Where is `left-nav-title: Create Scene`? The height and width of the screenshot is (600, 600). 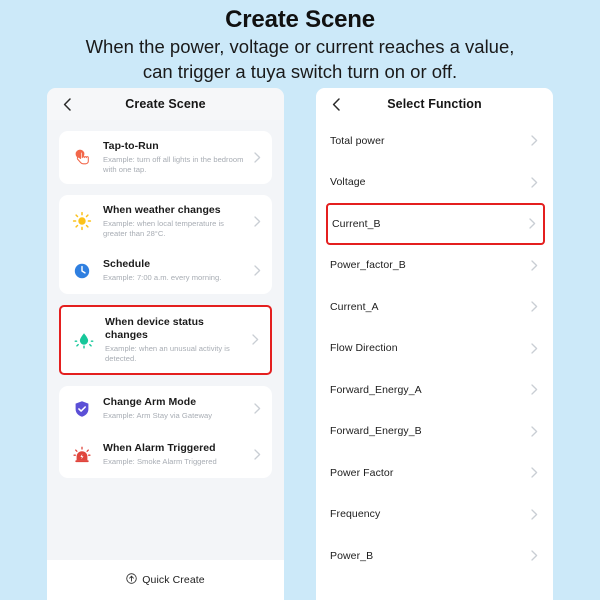 left-nav-title: Create Scene is located at coordinates (165, 104).